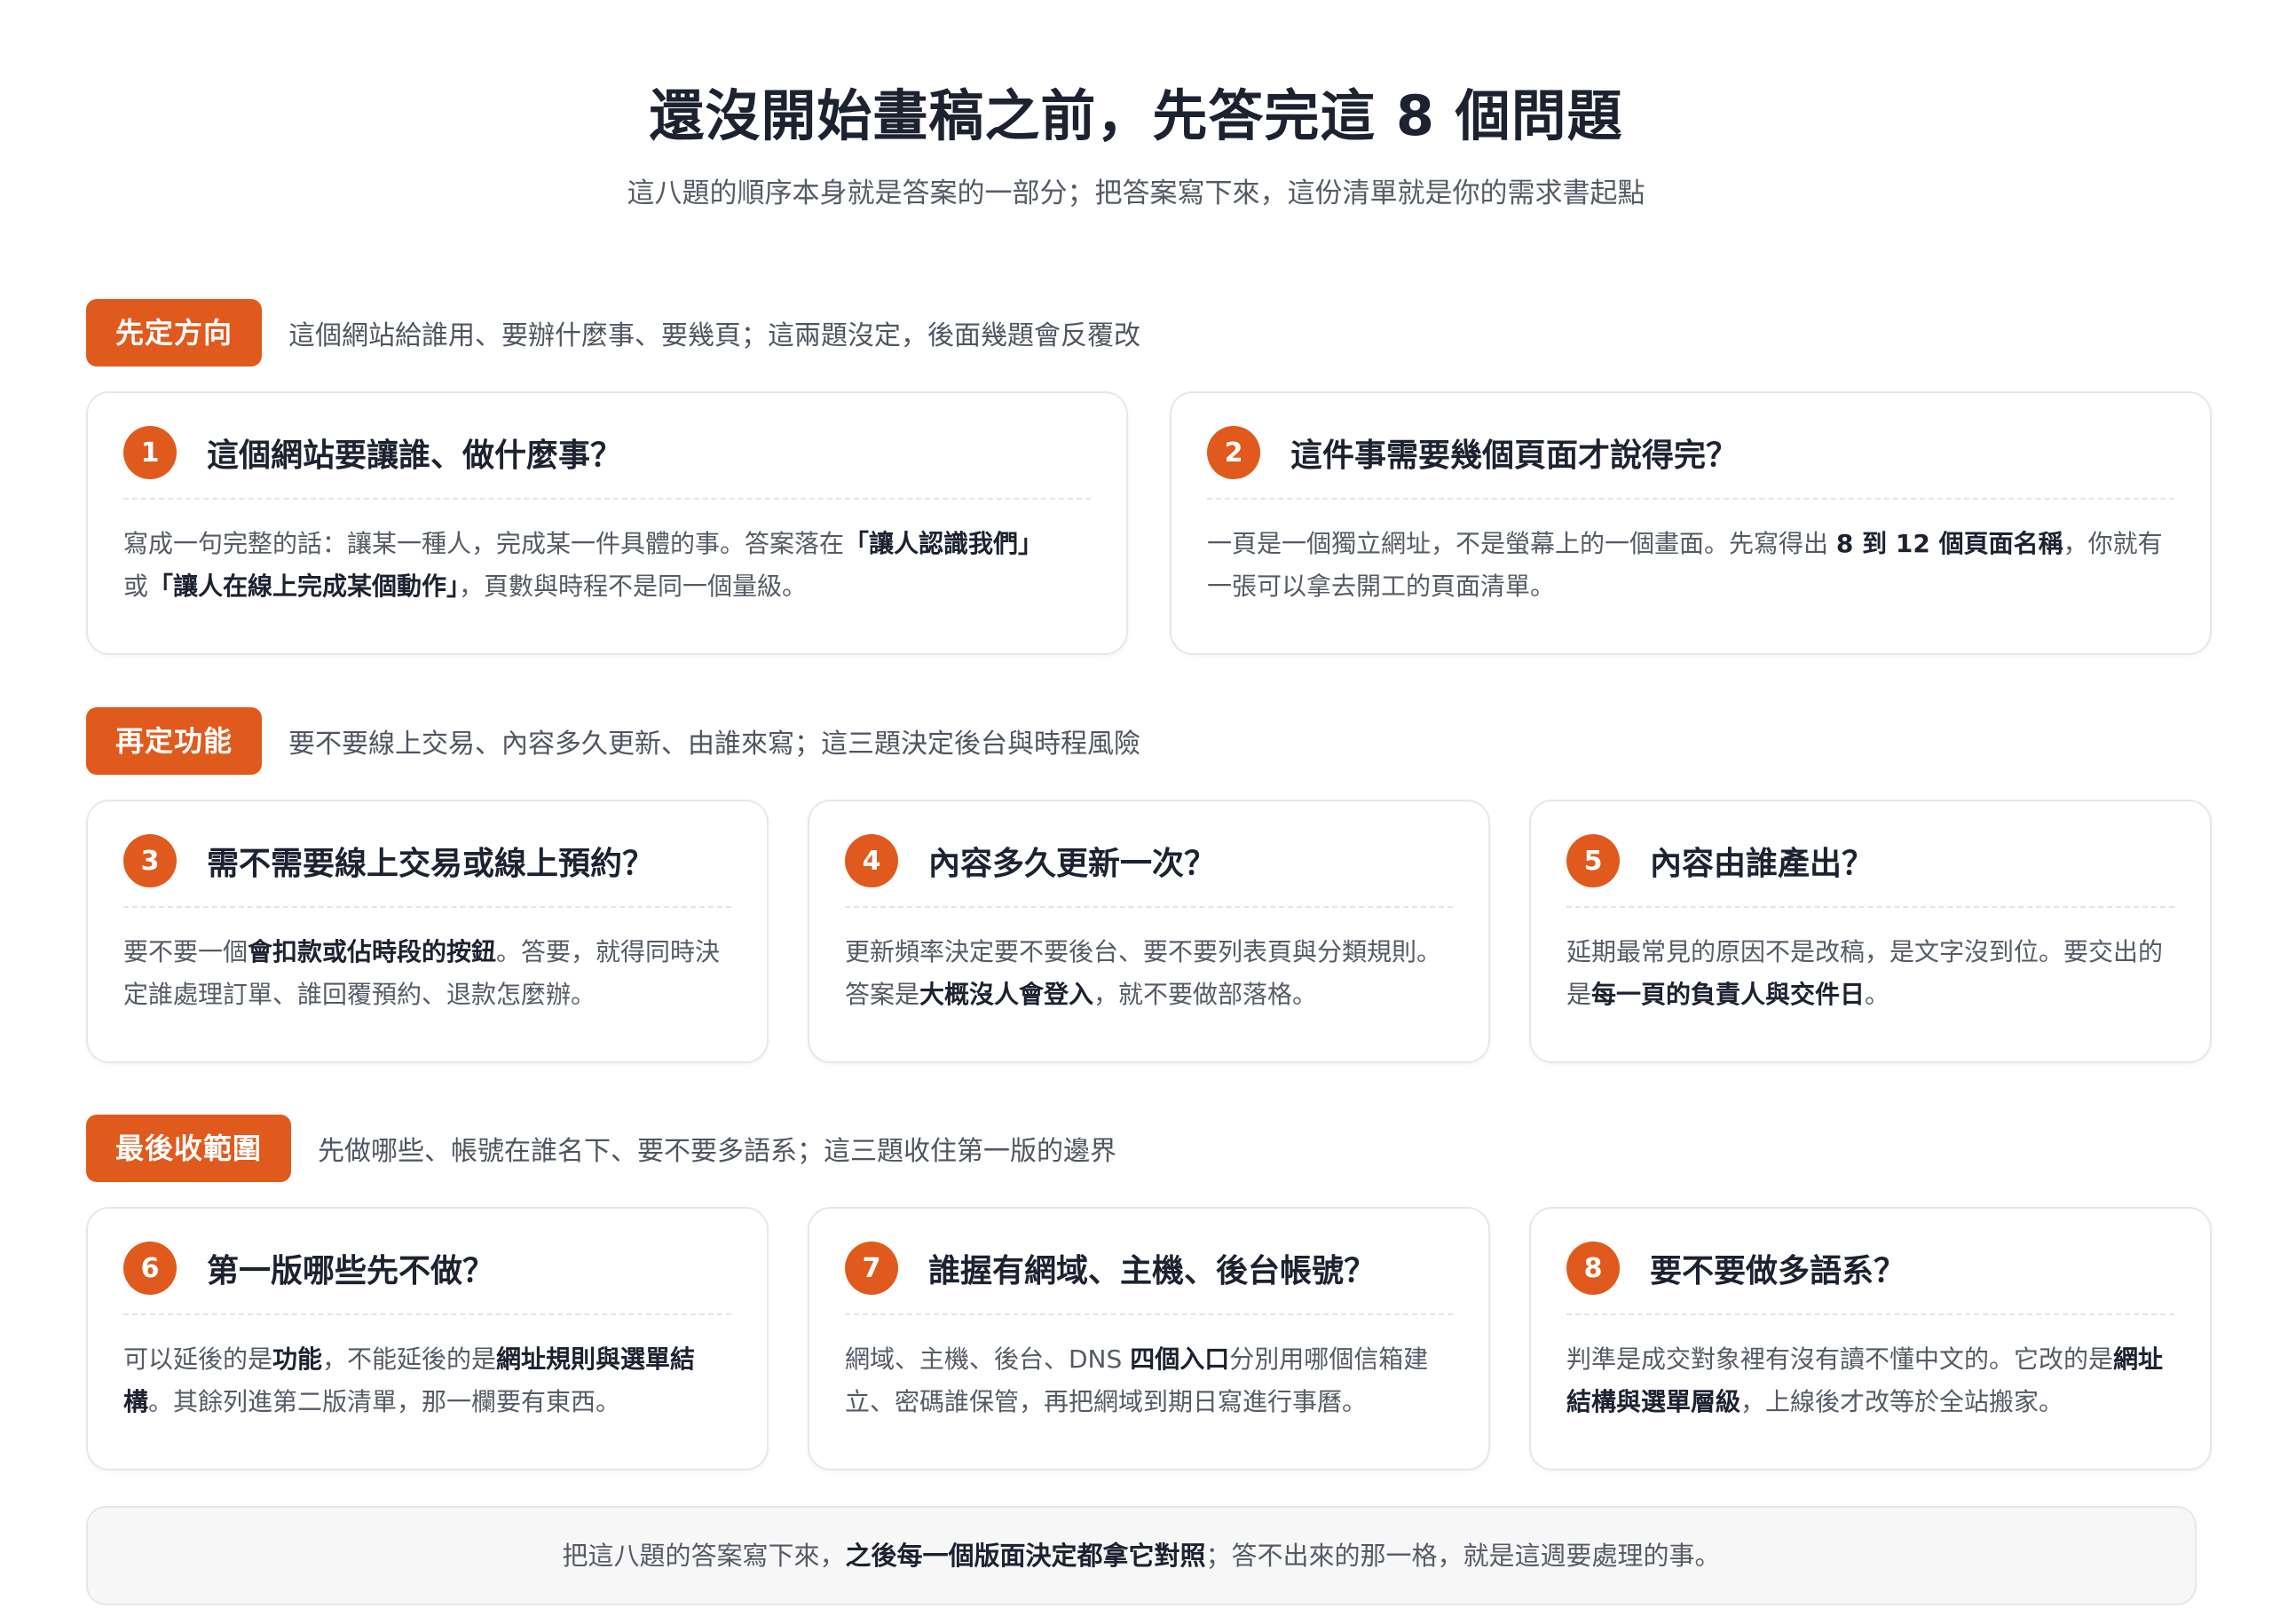  Describe the element at coordinates (871, 860) in the screenshot. I see `question-number-badge: 4` at that location.